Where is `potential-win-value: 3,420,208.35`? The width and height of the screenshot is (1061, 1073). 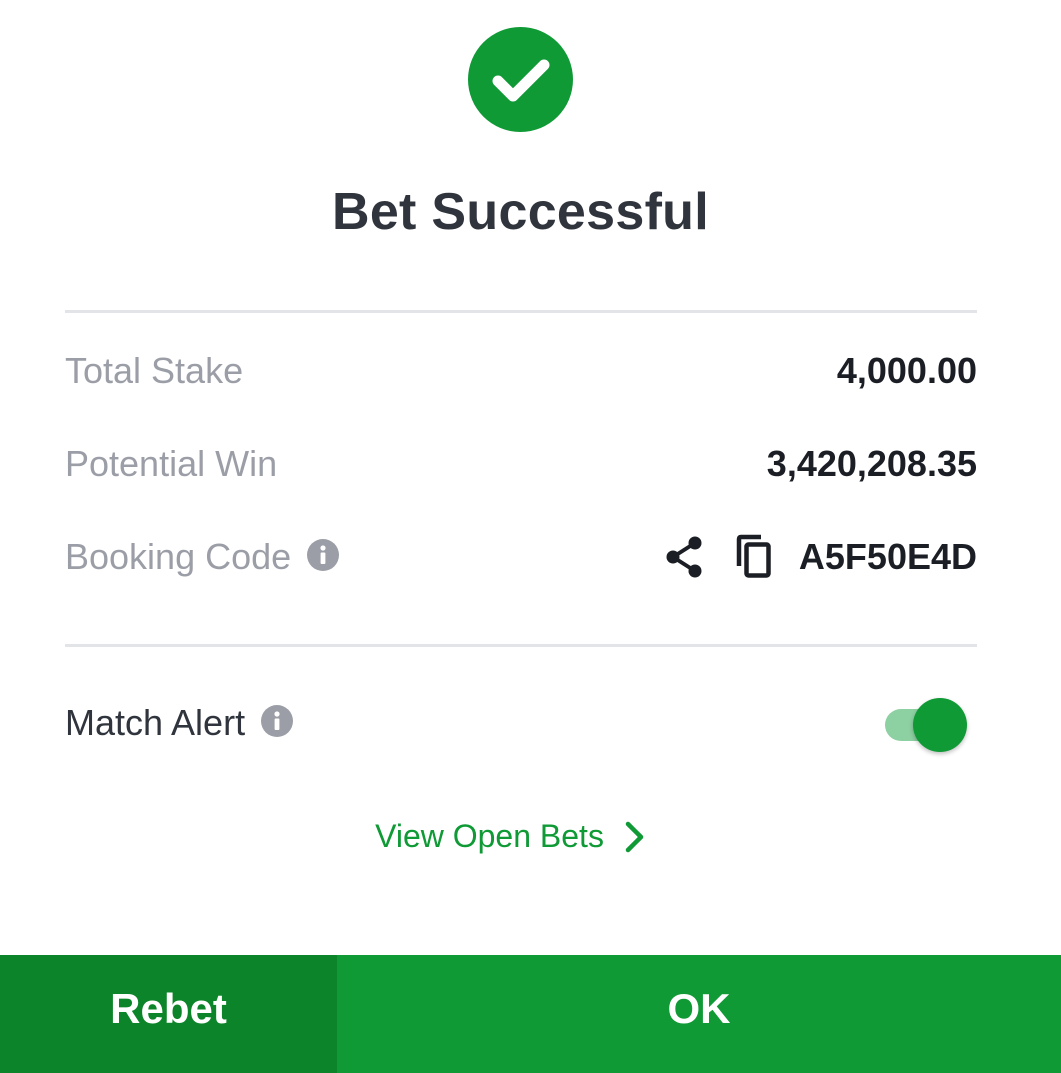 potential-win-value: 3,420,208.35 is located at coordinates (871, 463).